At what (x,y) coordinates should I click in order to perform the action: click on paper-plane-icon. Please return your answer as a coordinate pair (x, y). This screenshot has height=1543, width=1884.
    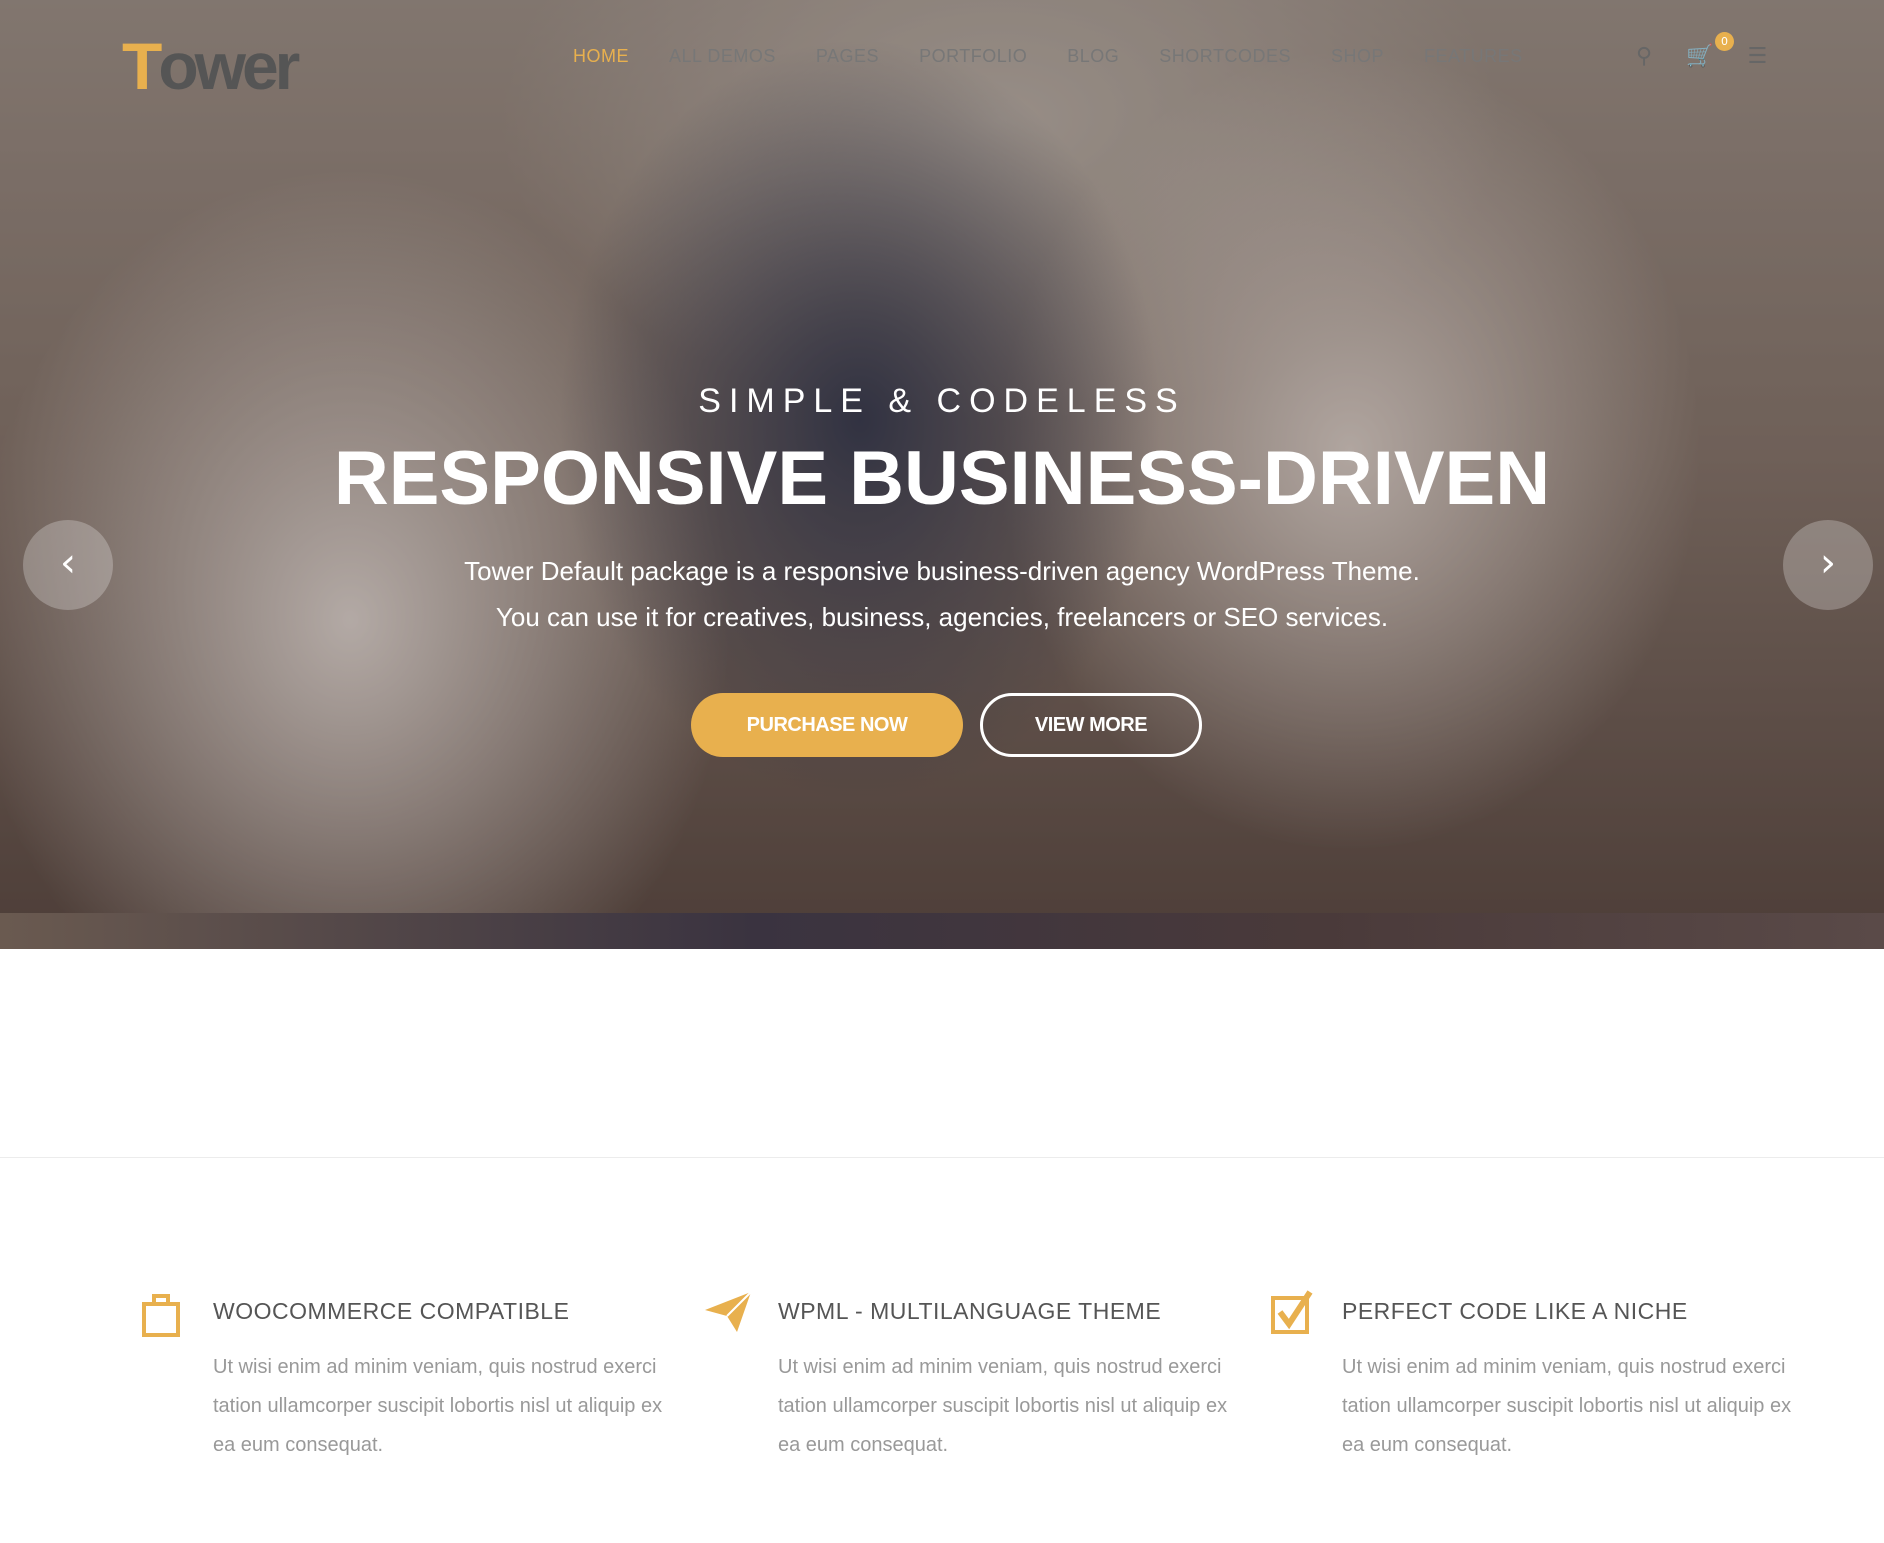
    Looking at the image, I should click on (728, 1317).